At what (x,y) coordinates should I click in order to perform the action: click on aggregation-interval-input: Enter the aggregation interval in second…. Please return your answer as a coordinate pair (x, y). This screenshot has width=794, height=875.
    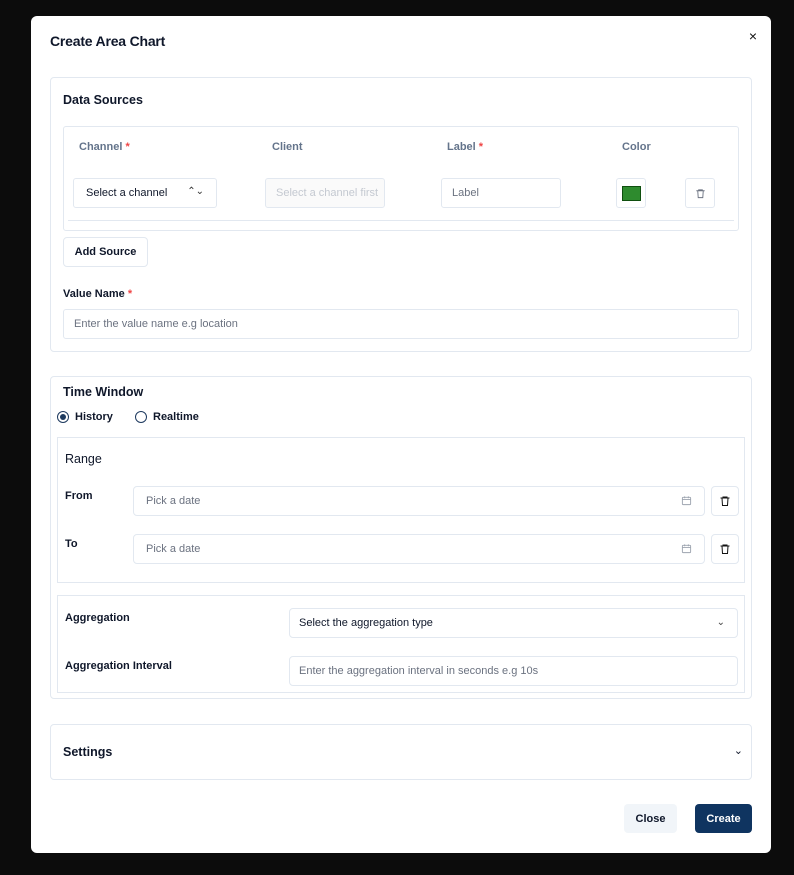
    Looking at the image, I should click on (513, 671).